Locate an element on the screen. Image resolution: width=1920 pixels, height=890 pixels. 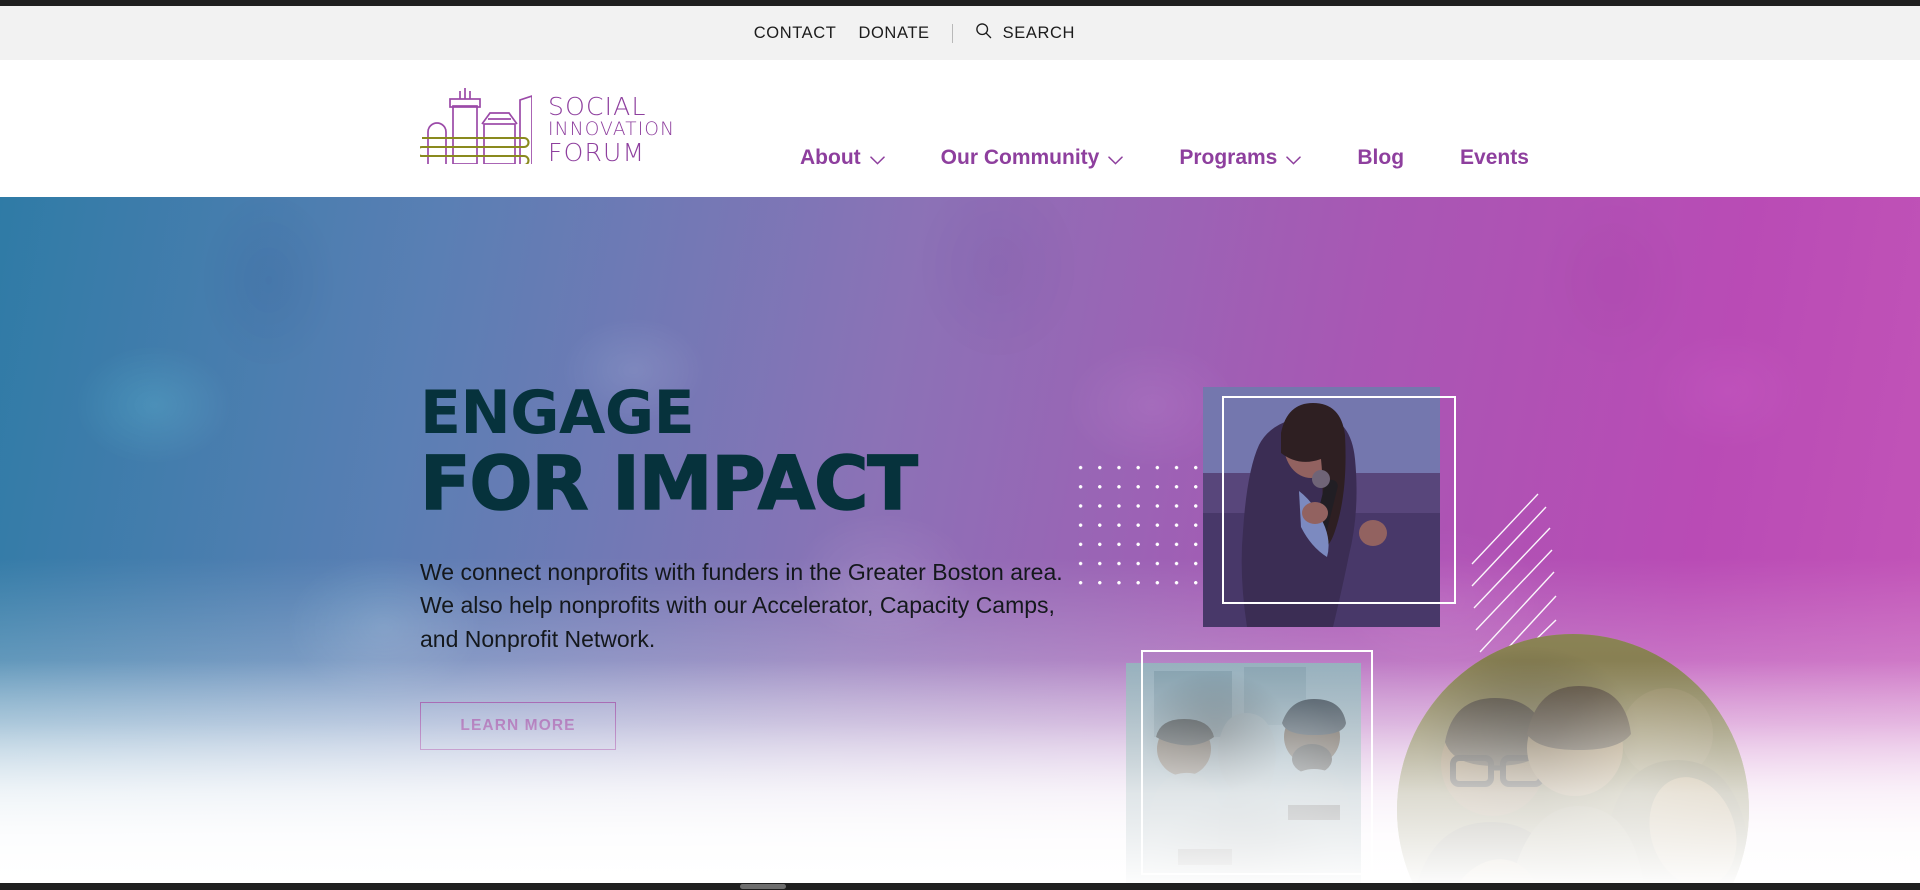
group-photo-tint is located at coordinates (1243, 776).